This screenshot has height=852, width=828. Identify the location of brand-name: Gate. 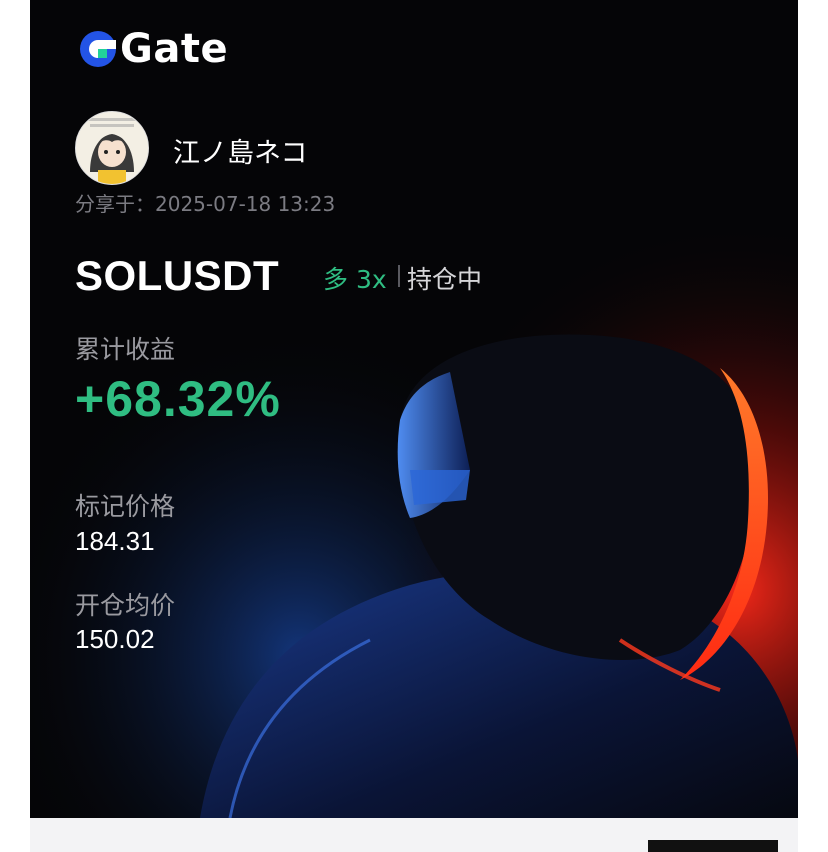
(174, 49).